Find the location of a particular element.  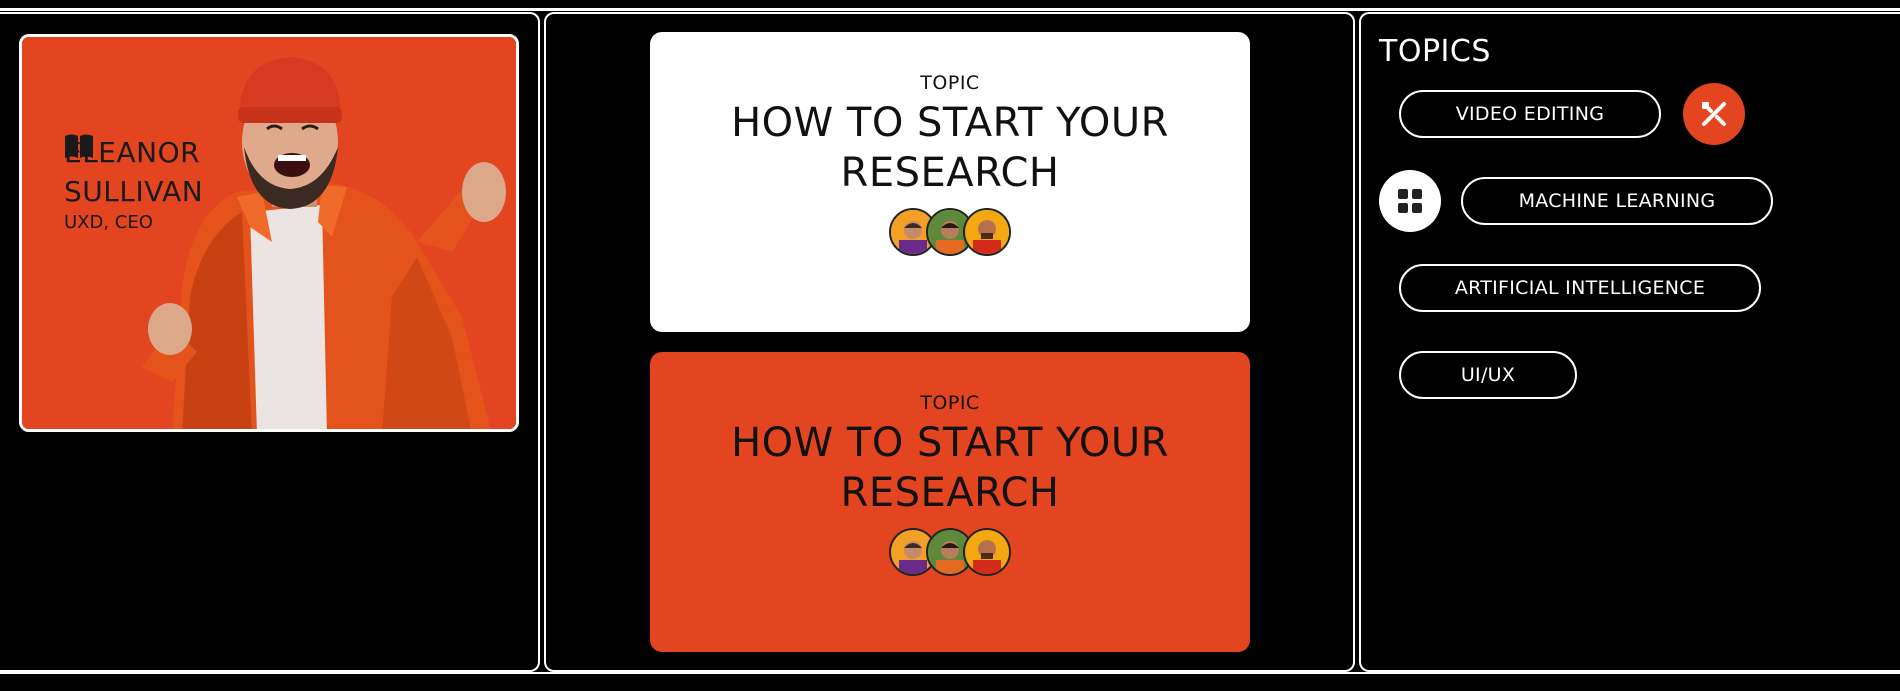

topic-pill-ui-ux: UI/UX is located at coordinates (1488, 375).